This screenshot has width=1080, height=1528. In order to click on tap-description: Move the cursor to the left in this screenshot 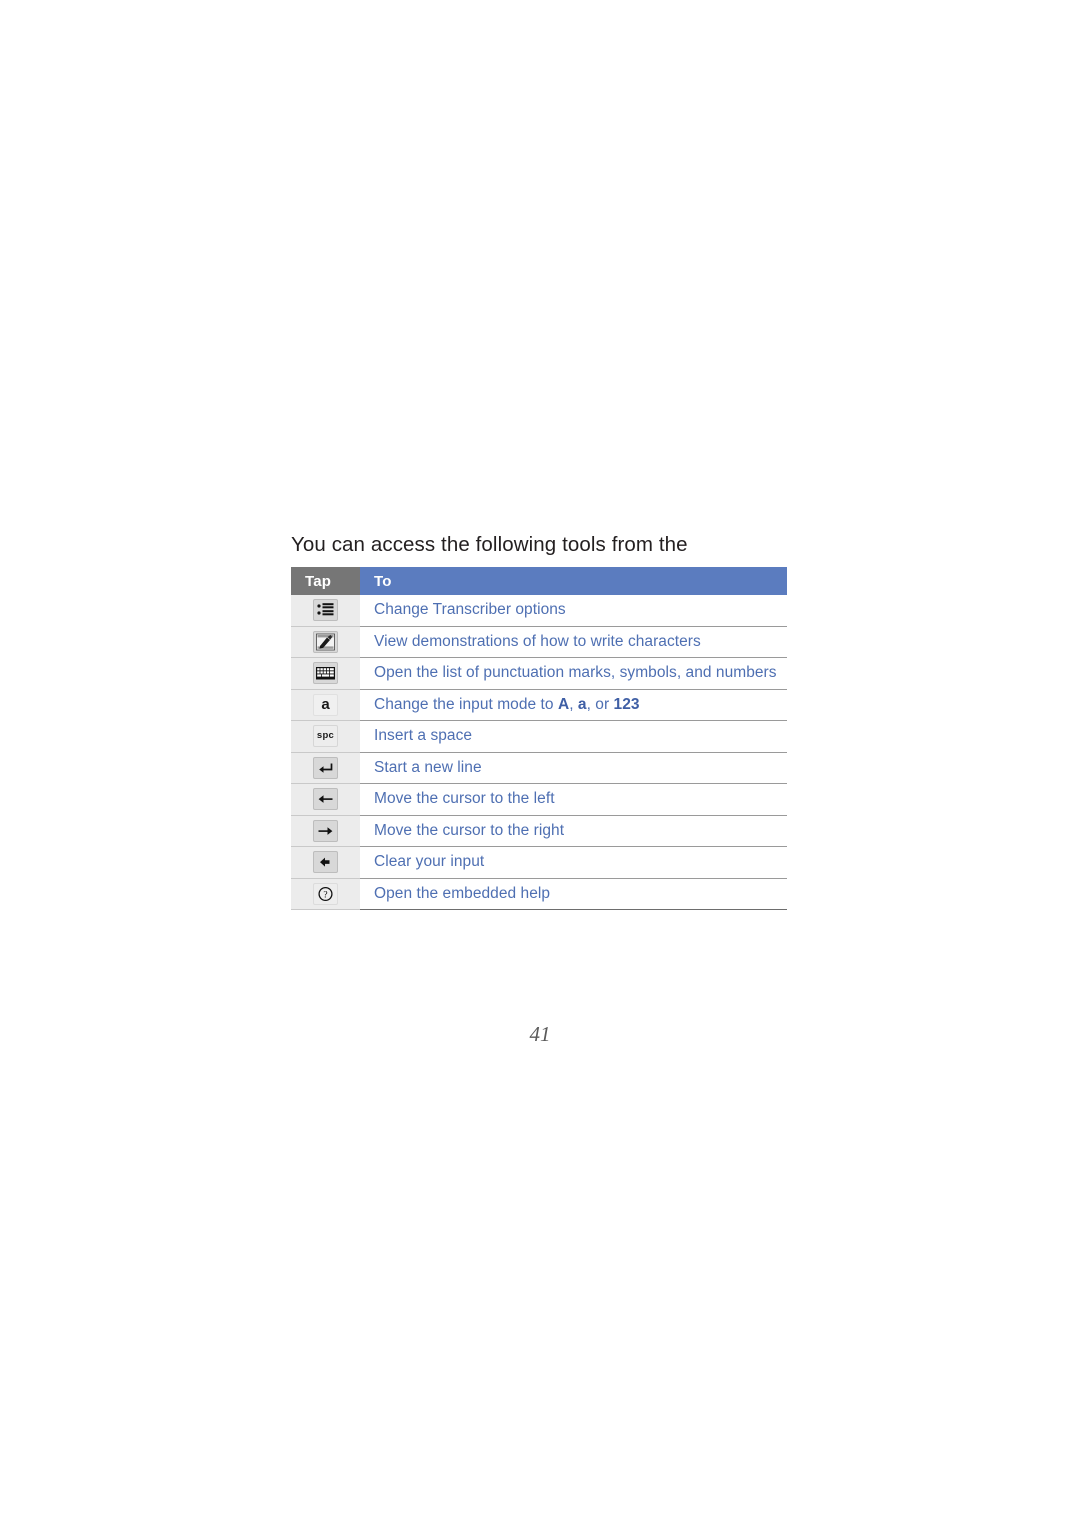, I will do `click(573, 799)`.